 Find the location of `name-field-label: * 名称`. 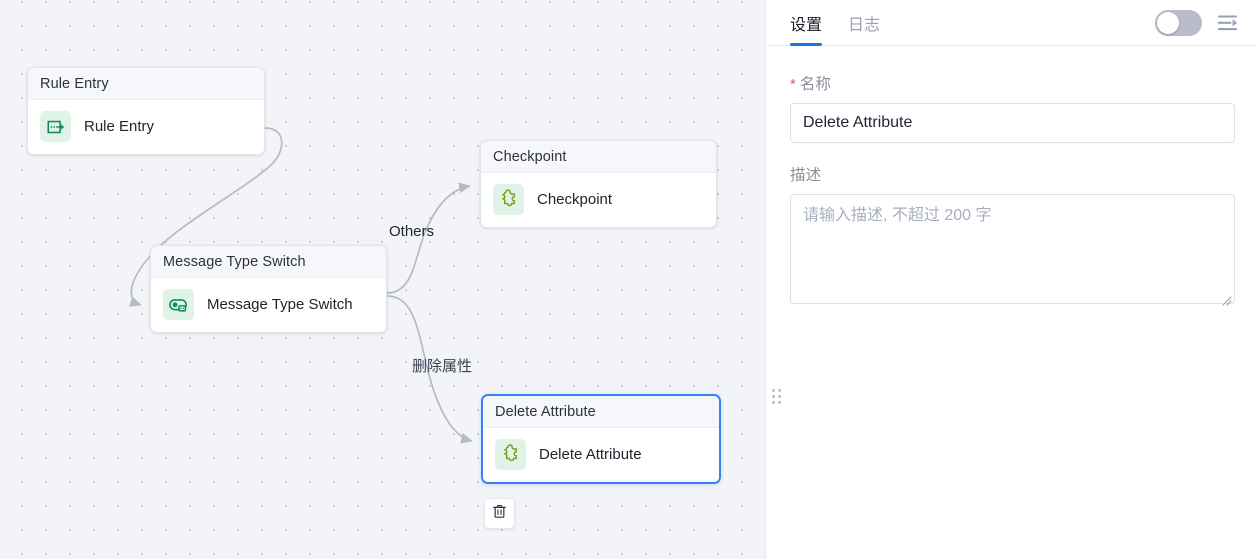

name-field-label: * 名称 is located at coordinates (1012, 83).